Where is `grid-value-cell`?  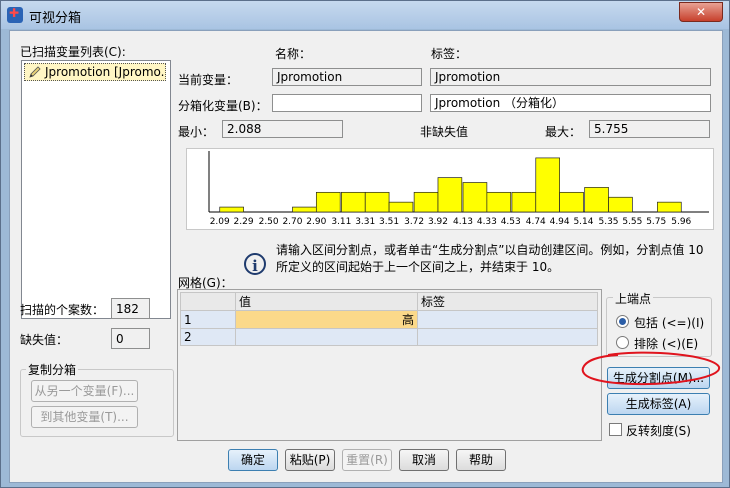
grid-value-cell is located at coordinates (326, 337).